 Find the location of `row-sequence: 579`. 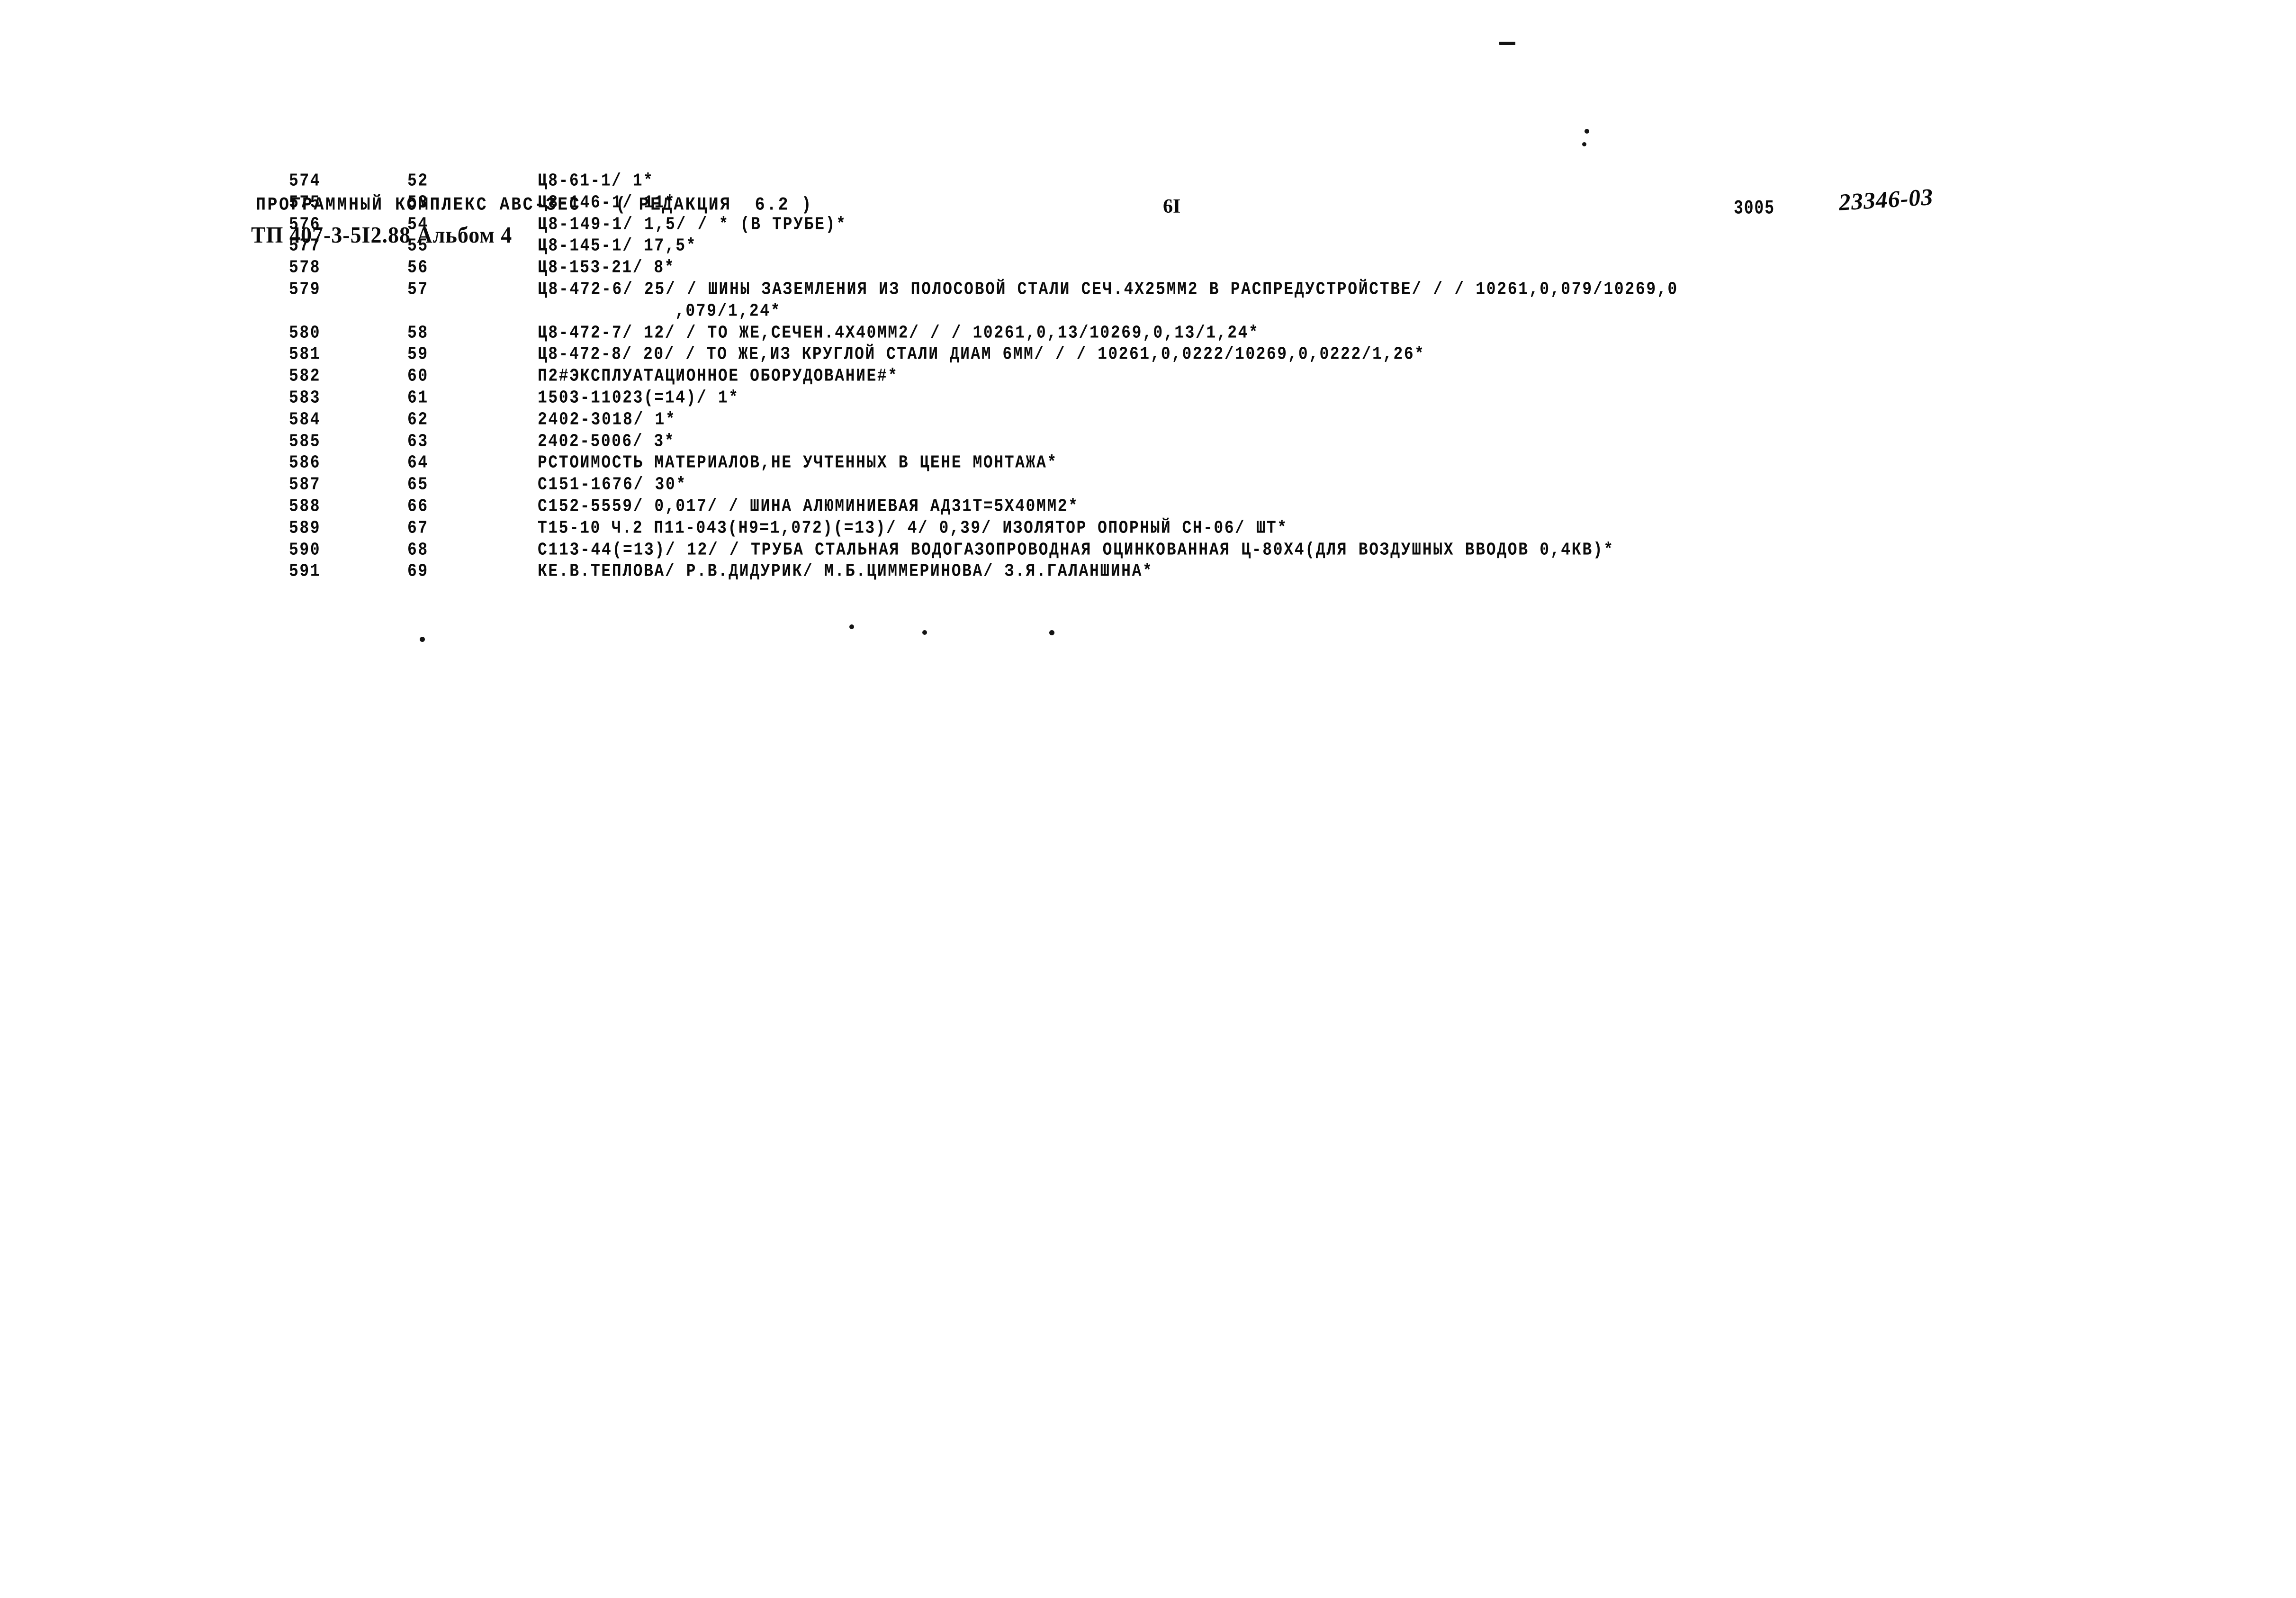

row-sequence: 579 is located at coordinates (305, 289).